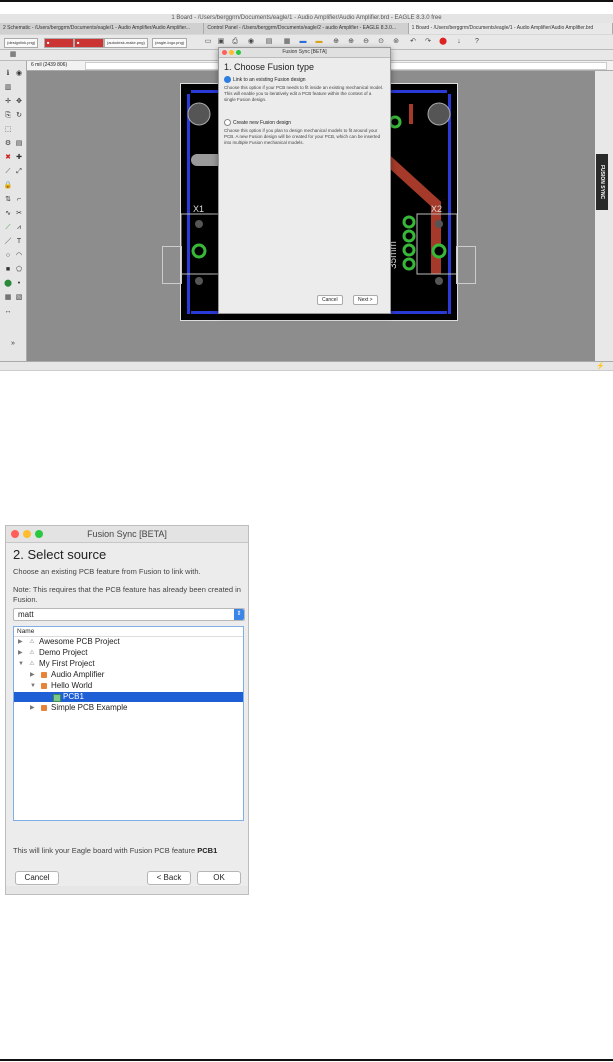 The width and height of the screenshot is (613, 1062). Describe the element at coordinates (219, 878) in the screenshot. I see `ok-button: OK` at that location.